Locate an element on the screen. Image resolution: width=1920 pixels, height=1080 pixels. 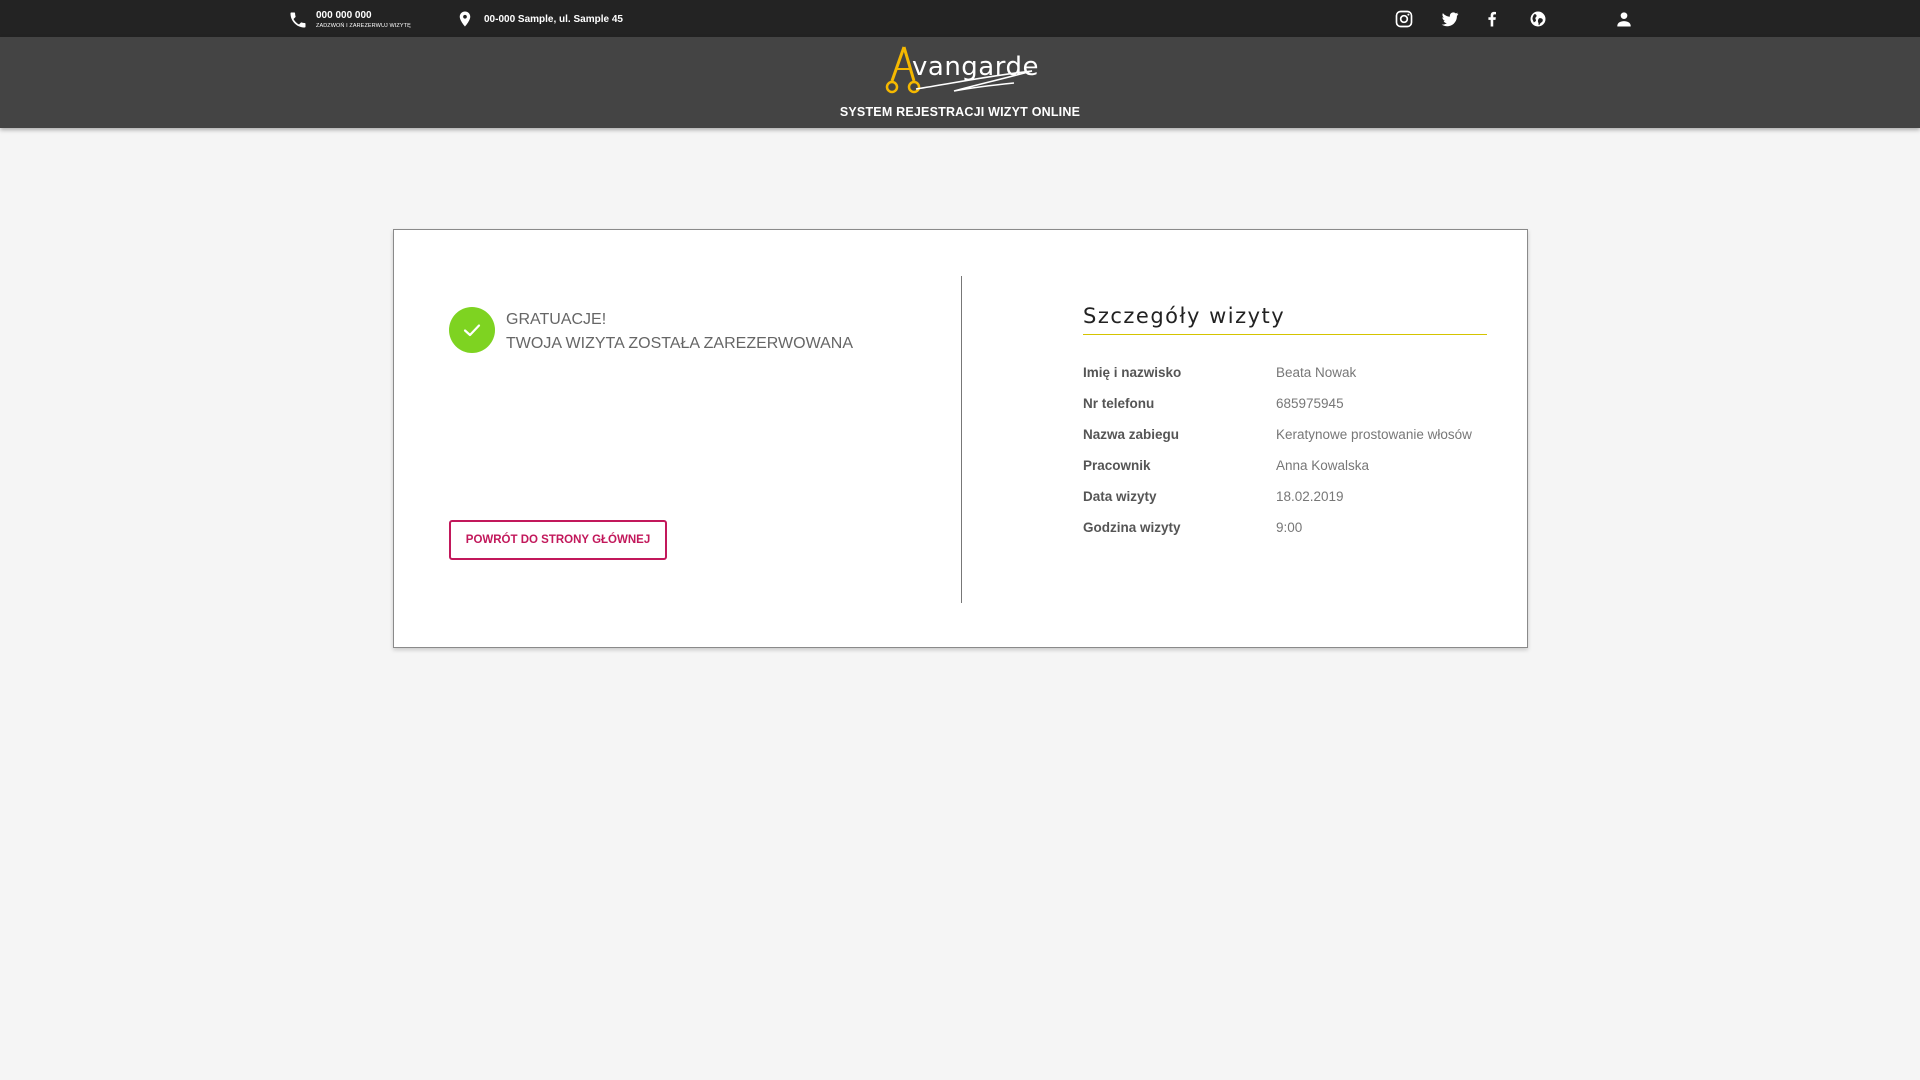
detail-value: 9:00 is located at coordinates (1289, 527).